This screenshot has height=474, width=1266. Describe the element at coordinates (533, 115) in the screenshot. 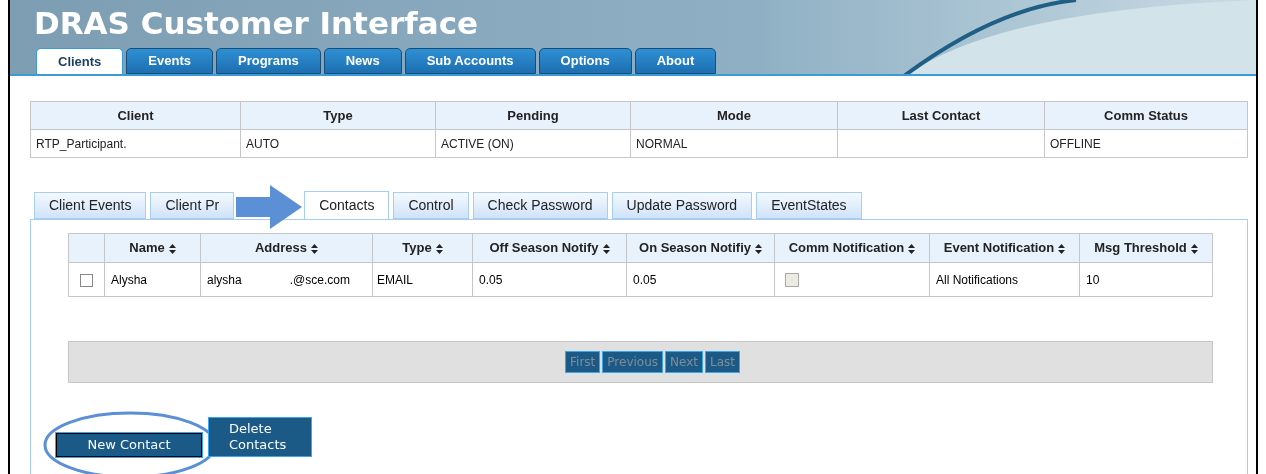

I see `column-header: Pending` at that location.